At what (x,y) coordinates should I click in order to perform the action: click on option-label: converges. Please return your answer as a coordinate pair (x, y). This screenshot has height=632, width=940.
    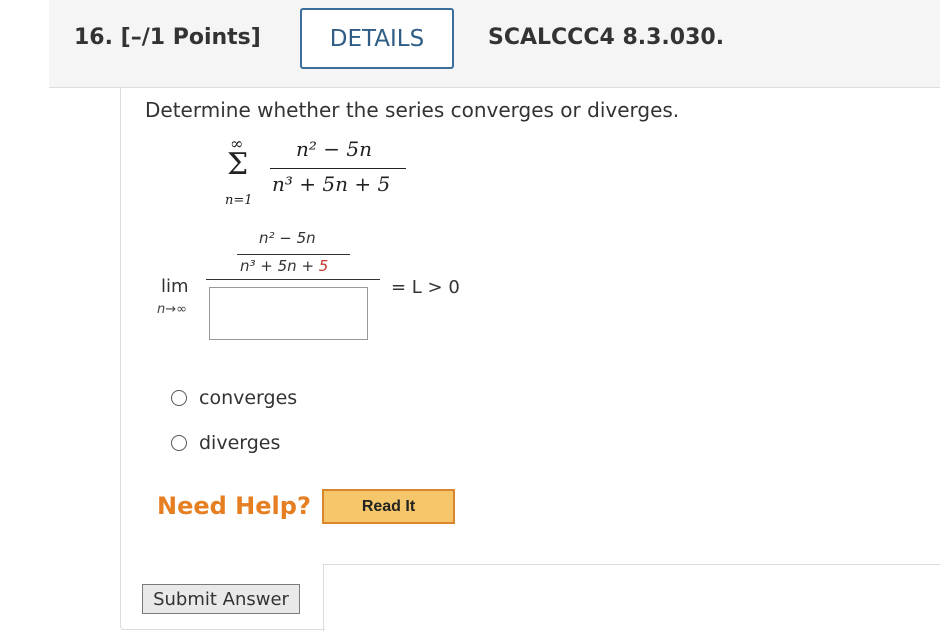
    Looking at the image, I should click on (248, 398).